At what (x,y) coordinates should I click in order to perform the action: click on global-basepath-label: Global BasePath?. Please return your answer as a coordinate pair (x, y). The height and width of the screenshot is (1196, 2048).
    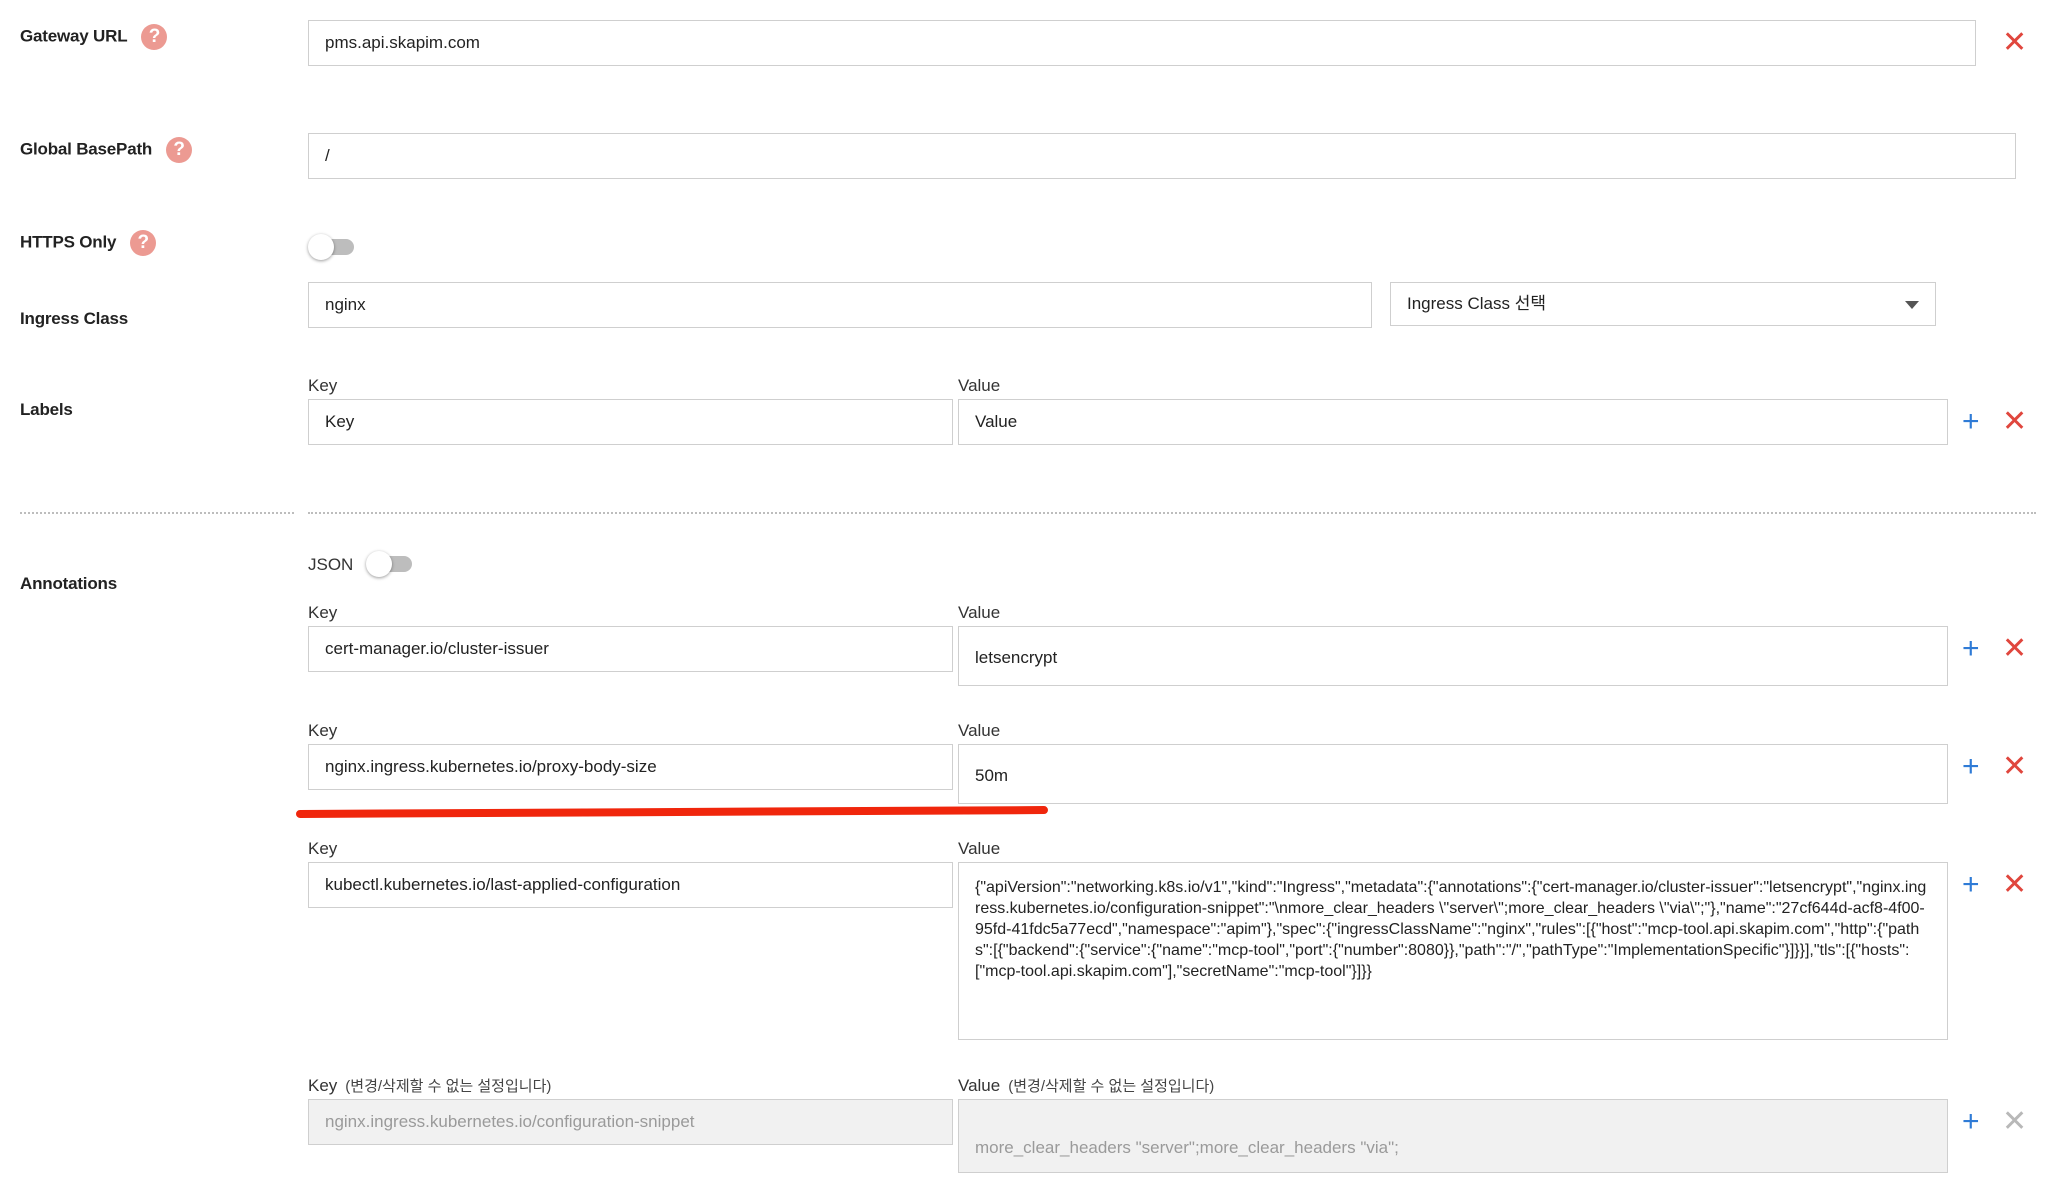
    Looking at the image, I should click on (106, 150).